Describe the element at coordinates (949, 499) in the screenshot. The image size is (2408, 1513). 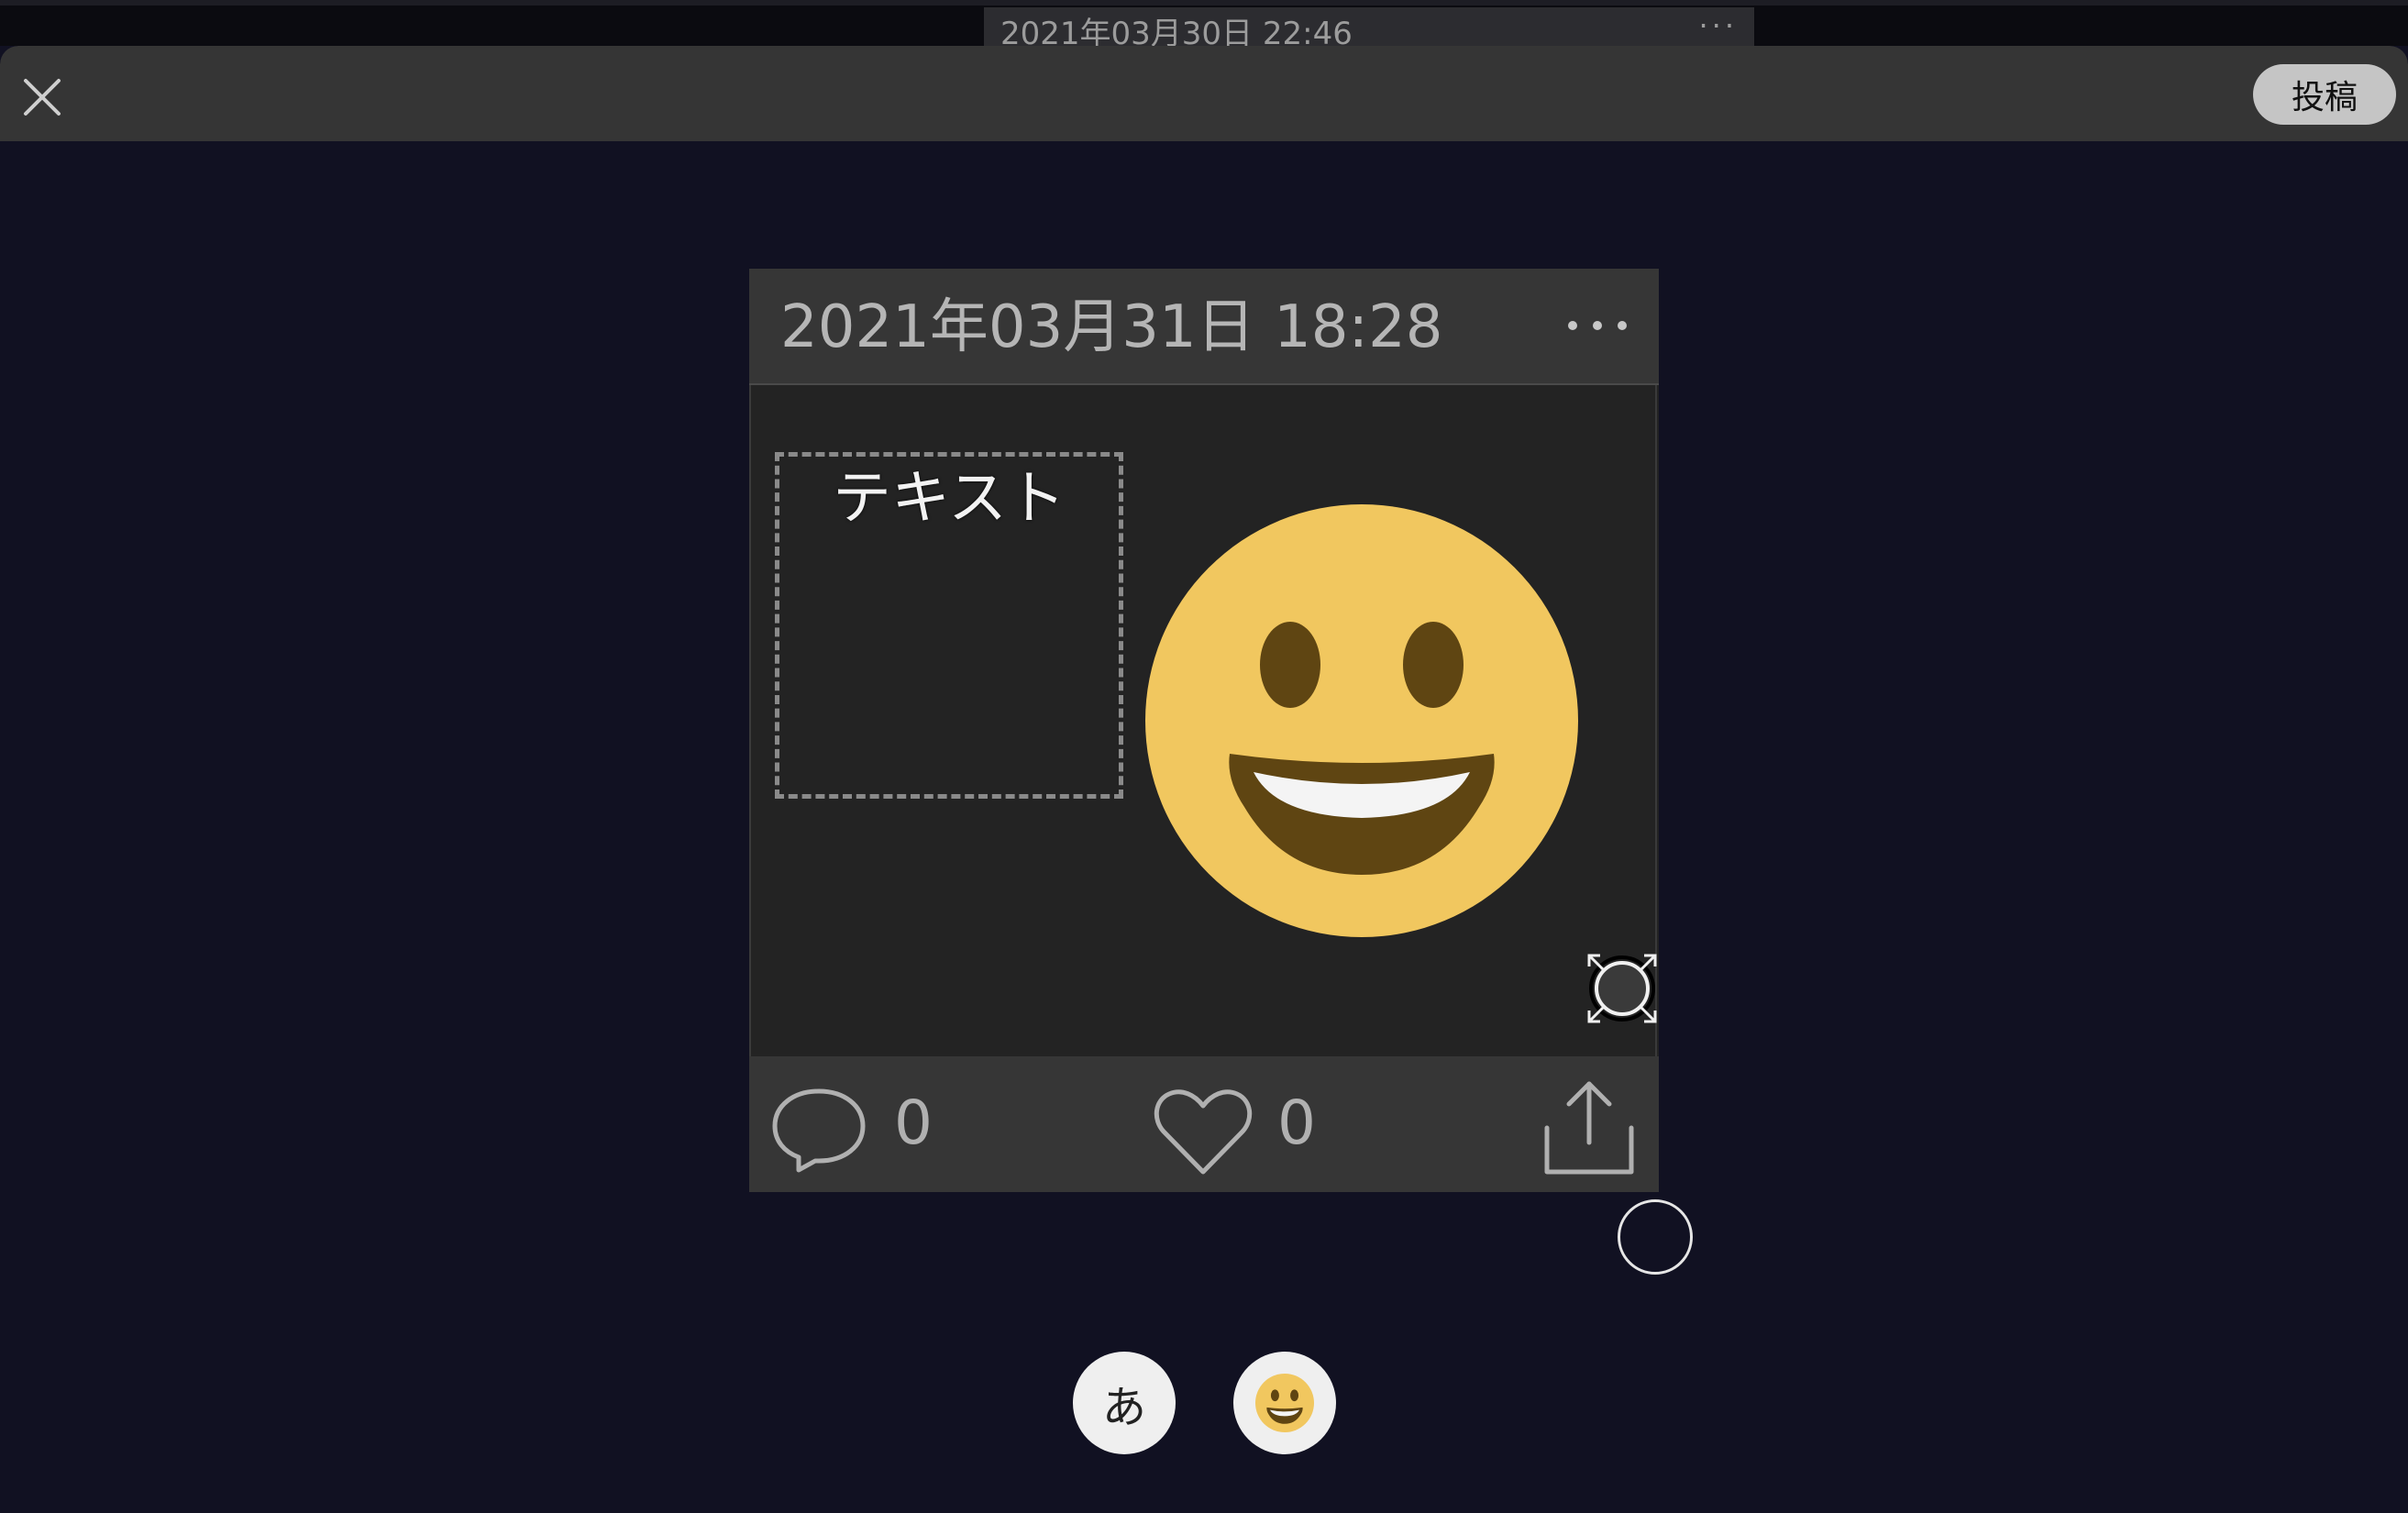
I see `text-element-label: テキスト` at that location.